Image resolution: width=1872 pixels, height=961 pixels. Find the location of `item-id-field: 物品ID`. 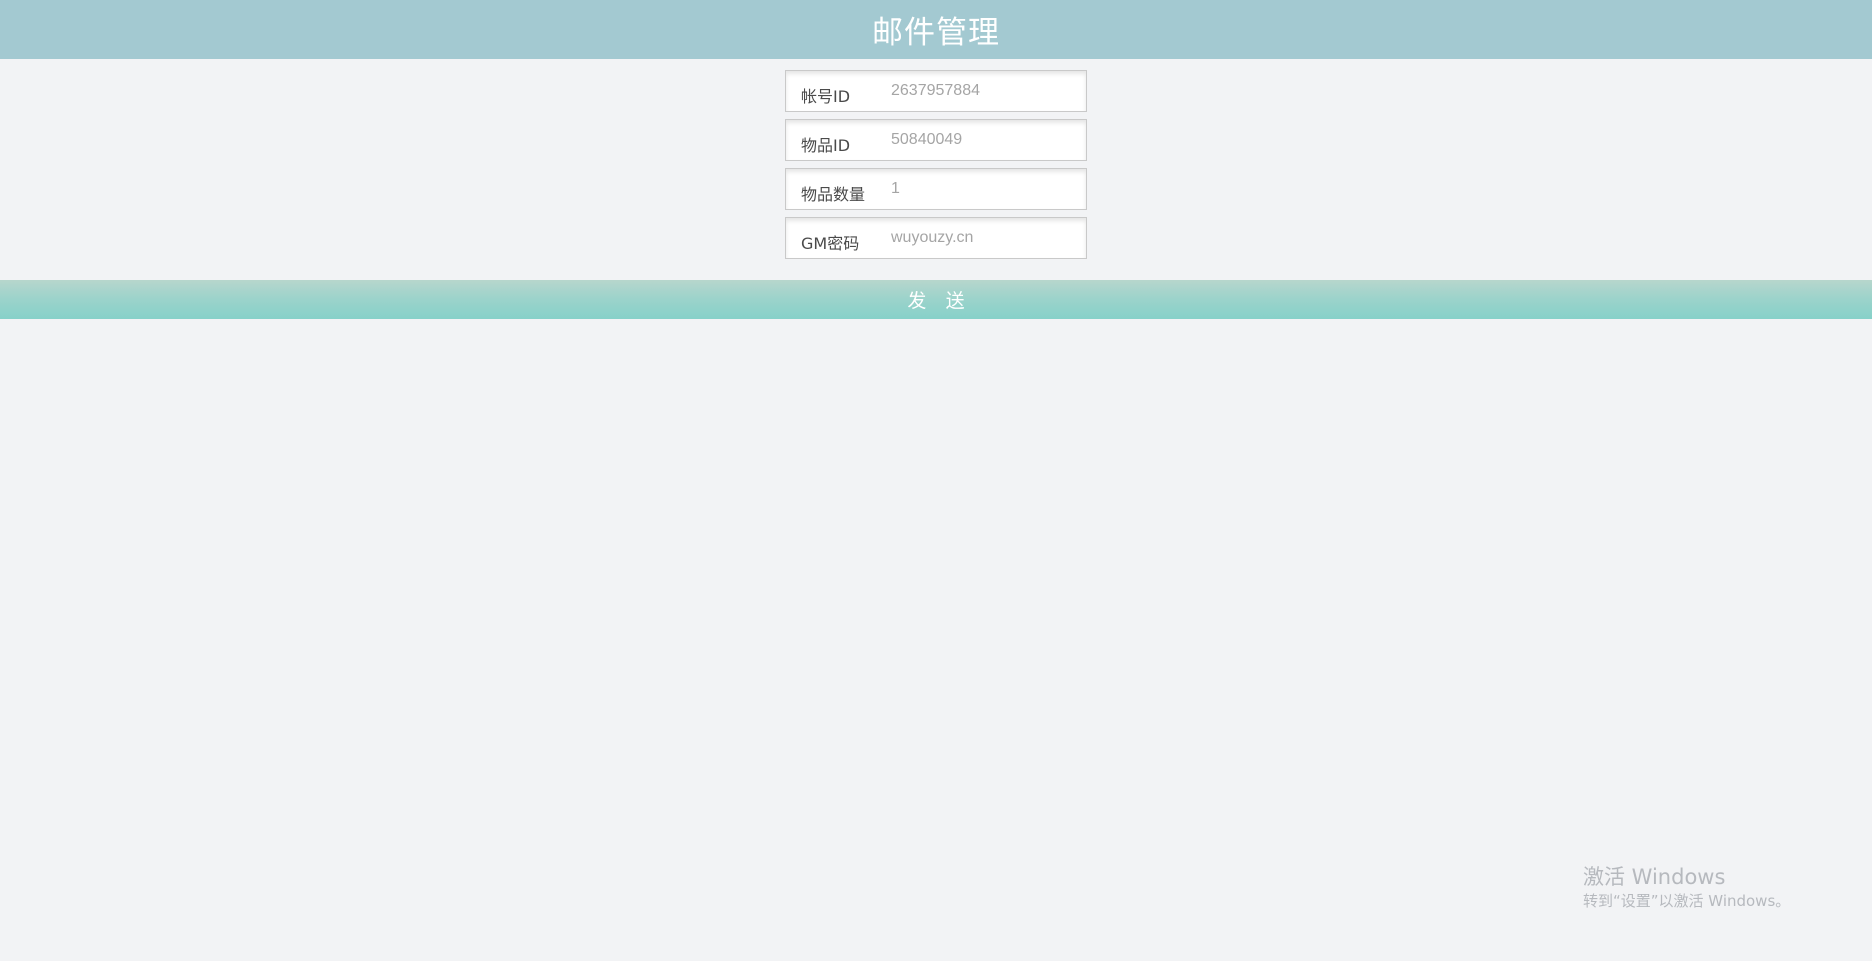

item-id-field: 物品ID is located at coordinates (936, 140).